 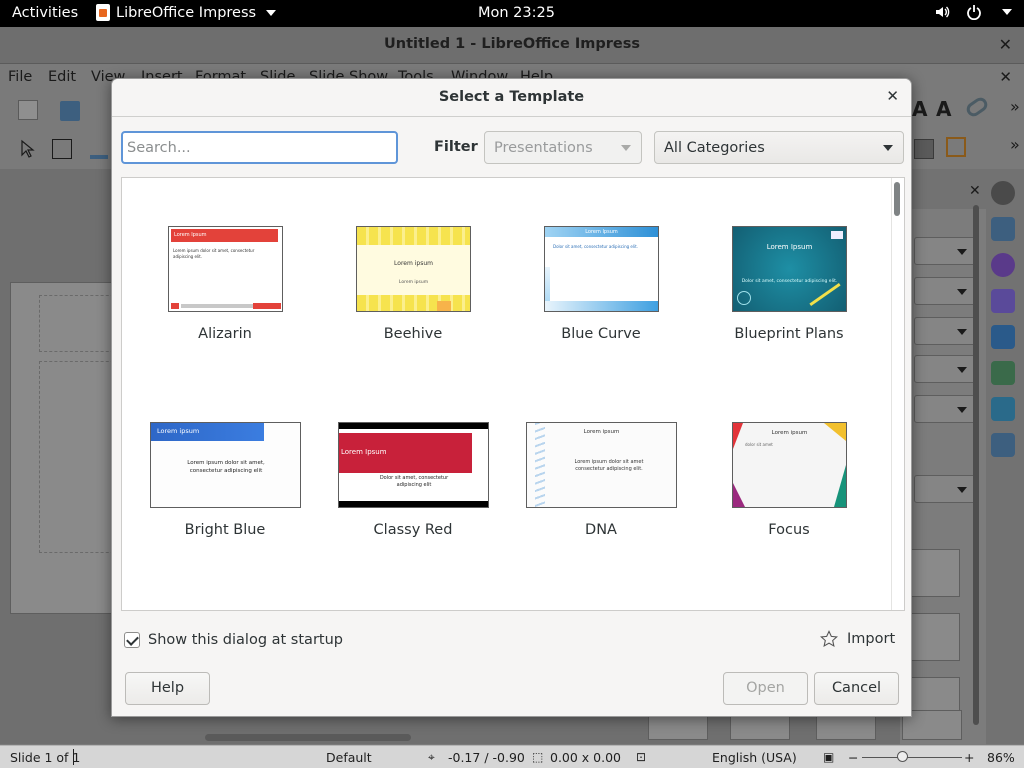 I want to click on select-arrow-icon, so click(x=28, y=149).